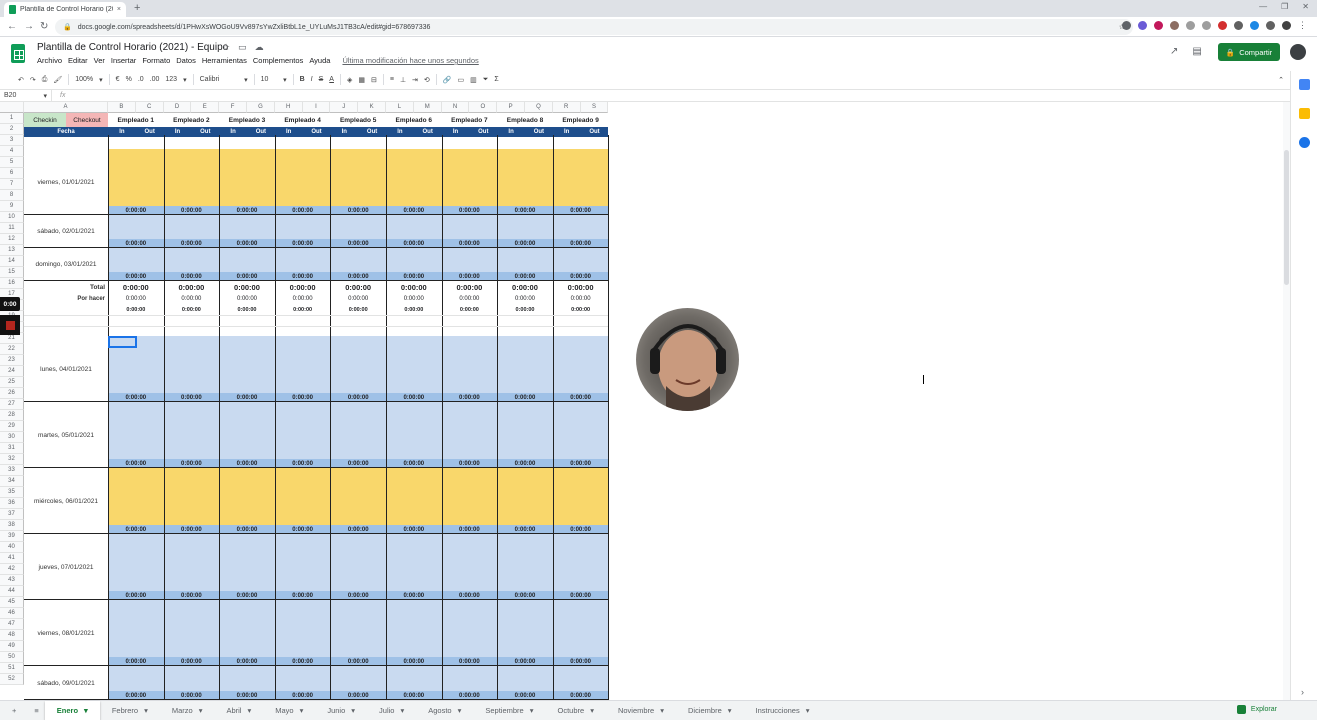 The height and width of the screenshot is (720, 1317). Describe the element at coordinates (12, 140) in the screenshot. I see `row-header: 3` at that location.